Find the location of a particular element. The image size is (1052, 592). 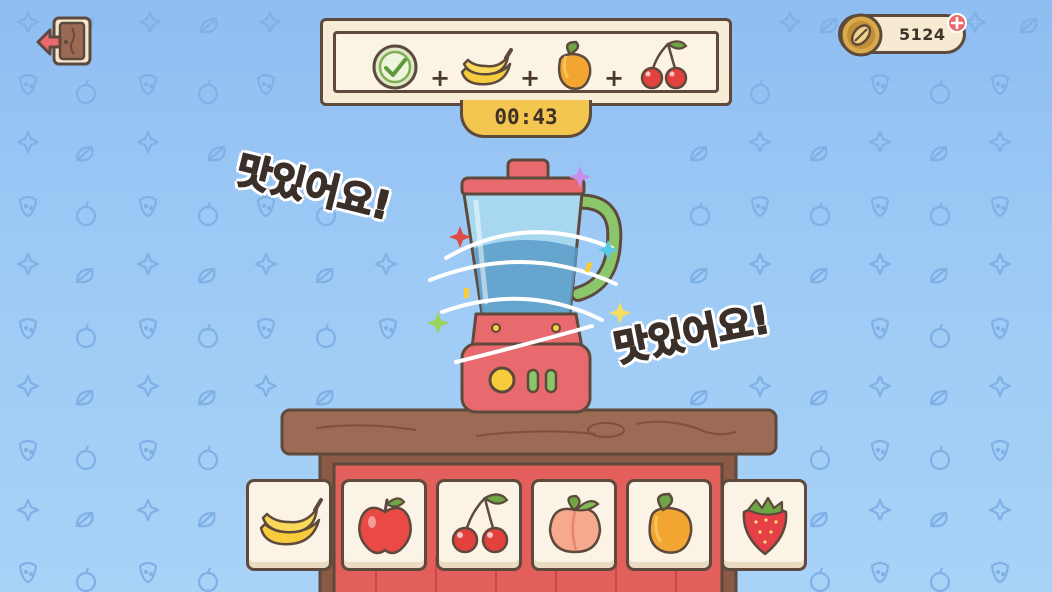

fruit-slot-mango is located at coordinates (669, 525).